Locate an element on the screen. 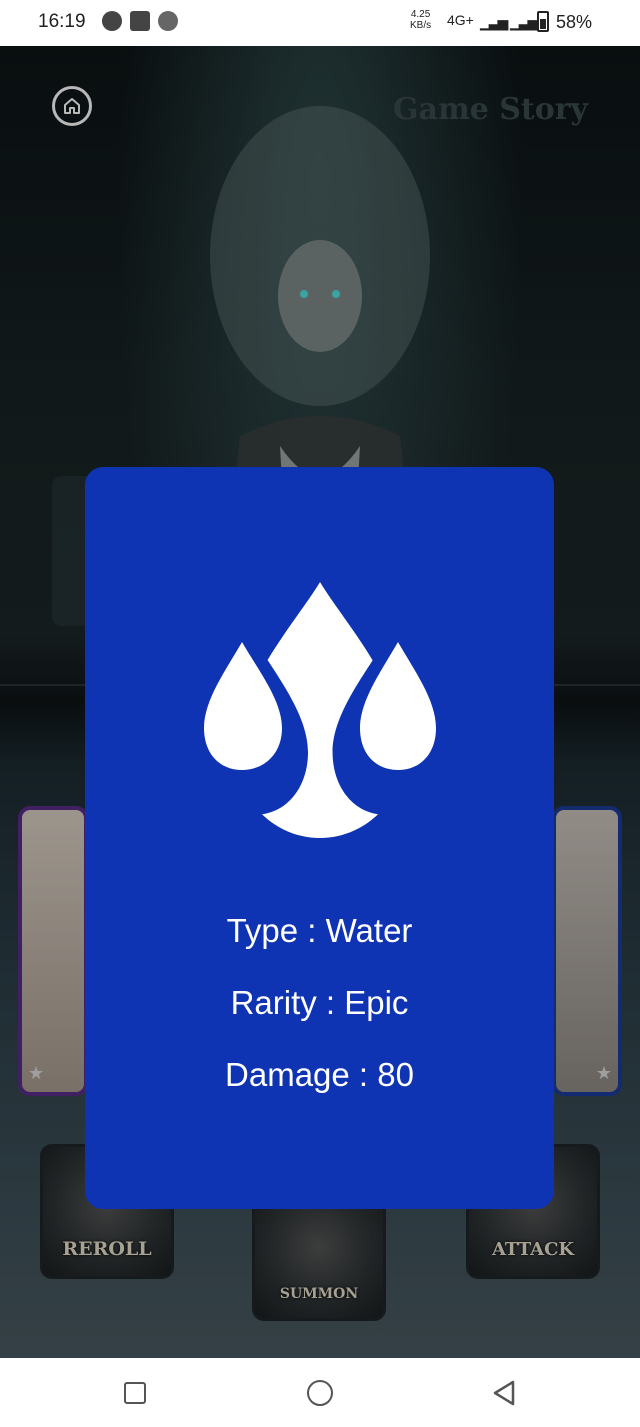 The image size is (640, 1427). card-type: Type : Water is located at coordinates (319, 930).